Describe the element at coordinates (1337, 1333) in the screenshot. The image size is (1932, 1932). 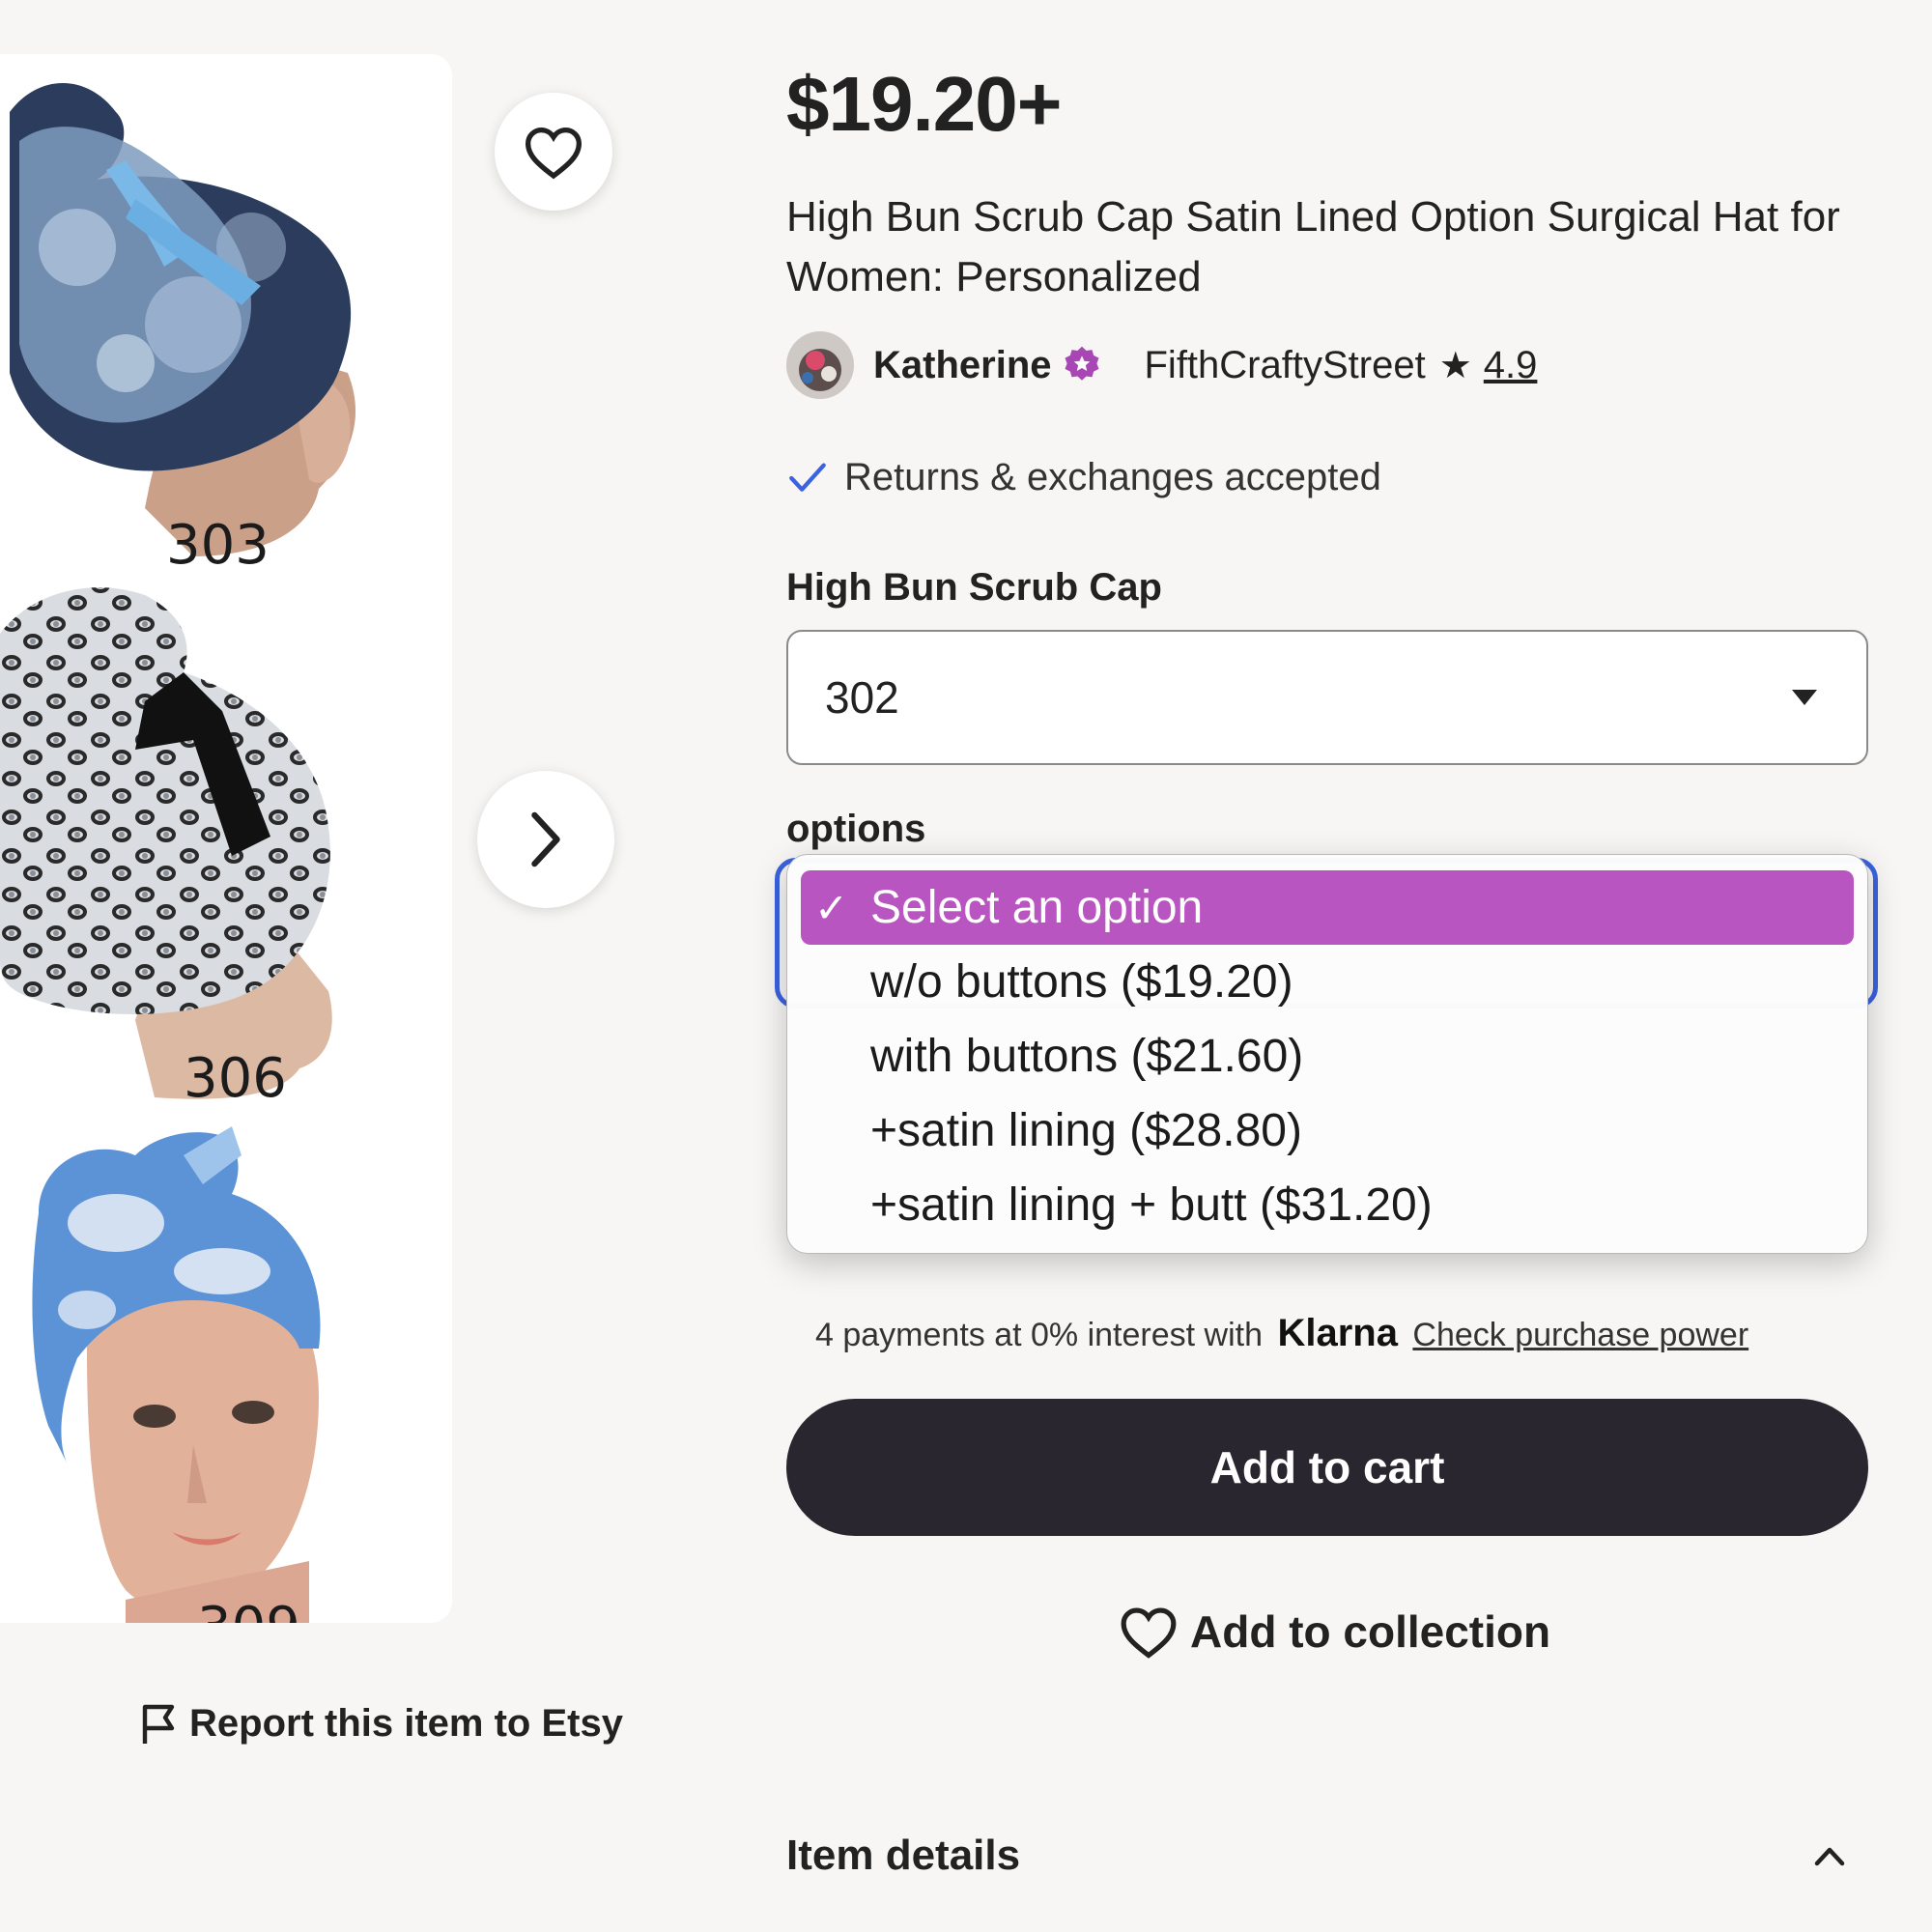
I see `klarna-logo: Klarna` at that location.